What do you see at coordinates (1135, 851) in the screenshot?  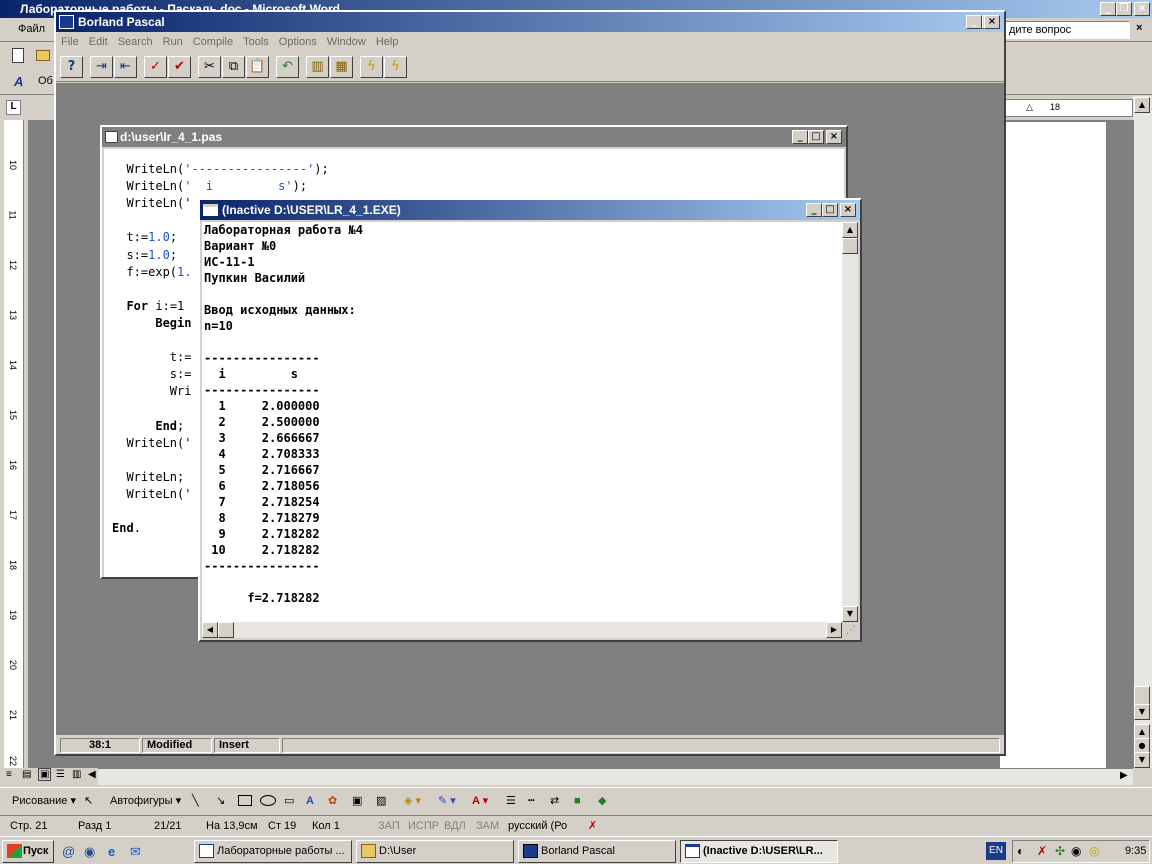 I see `clock: 9:35` at bounding box center [1135, 851].